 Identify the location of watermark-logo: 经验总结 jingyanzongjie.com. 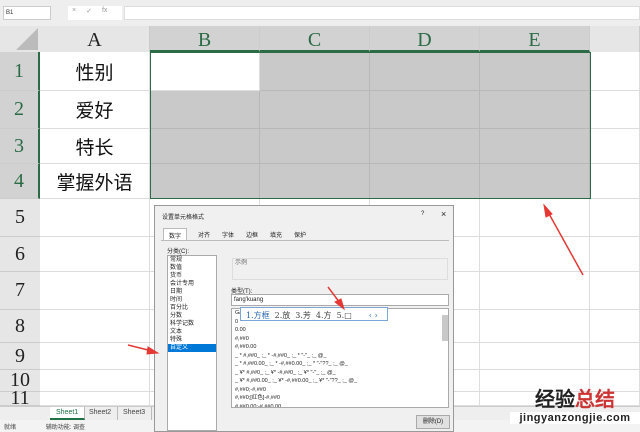
(575, 403).